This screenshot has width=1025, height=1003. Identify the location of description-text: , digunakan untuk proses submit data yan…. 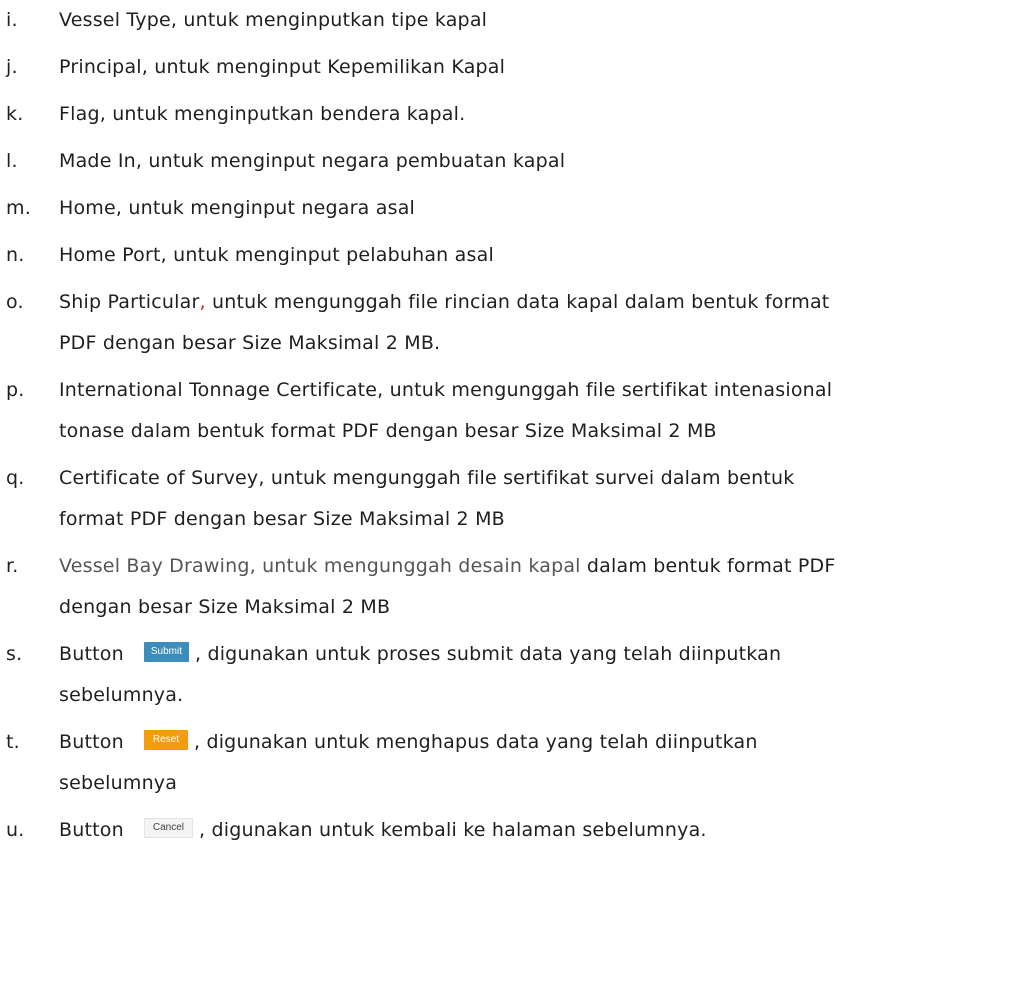
(488, 654).